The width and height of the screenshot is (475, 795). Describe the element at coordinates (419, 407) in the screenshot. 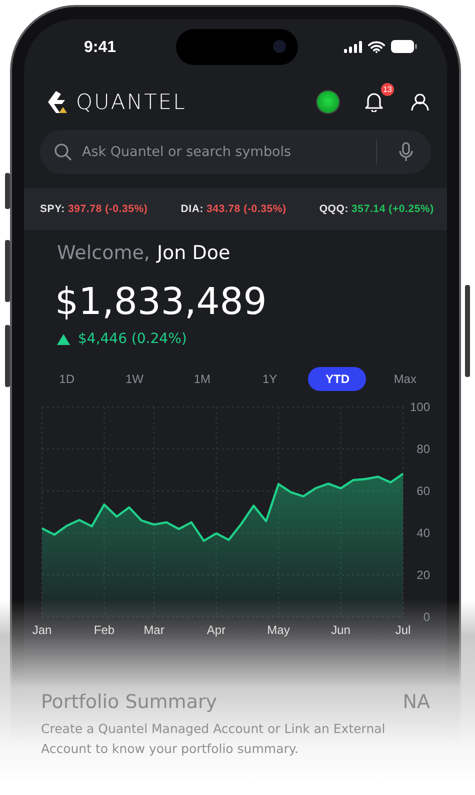

I see `axis-label: 100` at that location.